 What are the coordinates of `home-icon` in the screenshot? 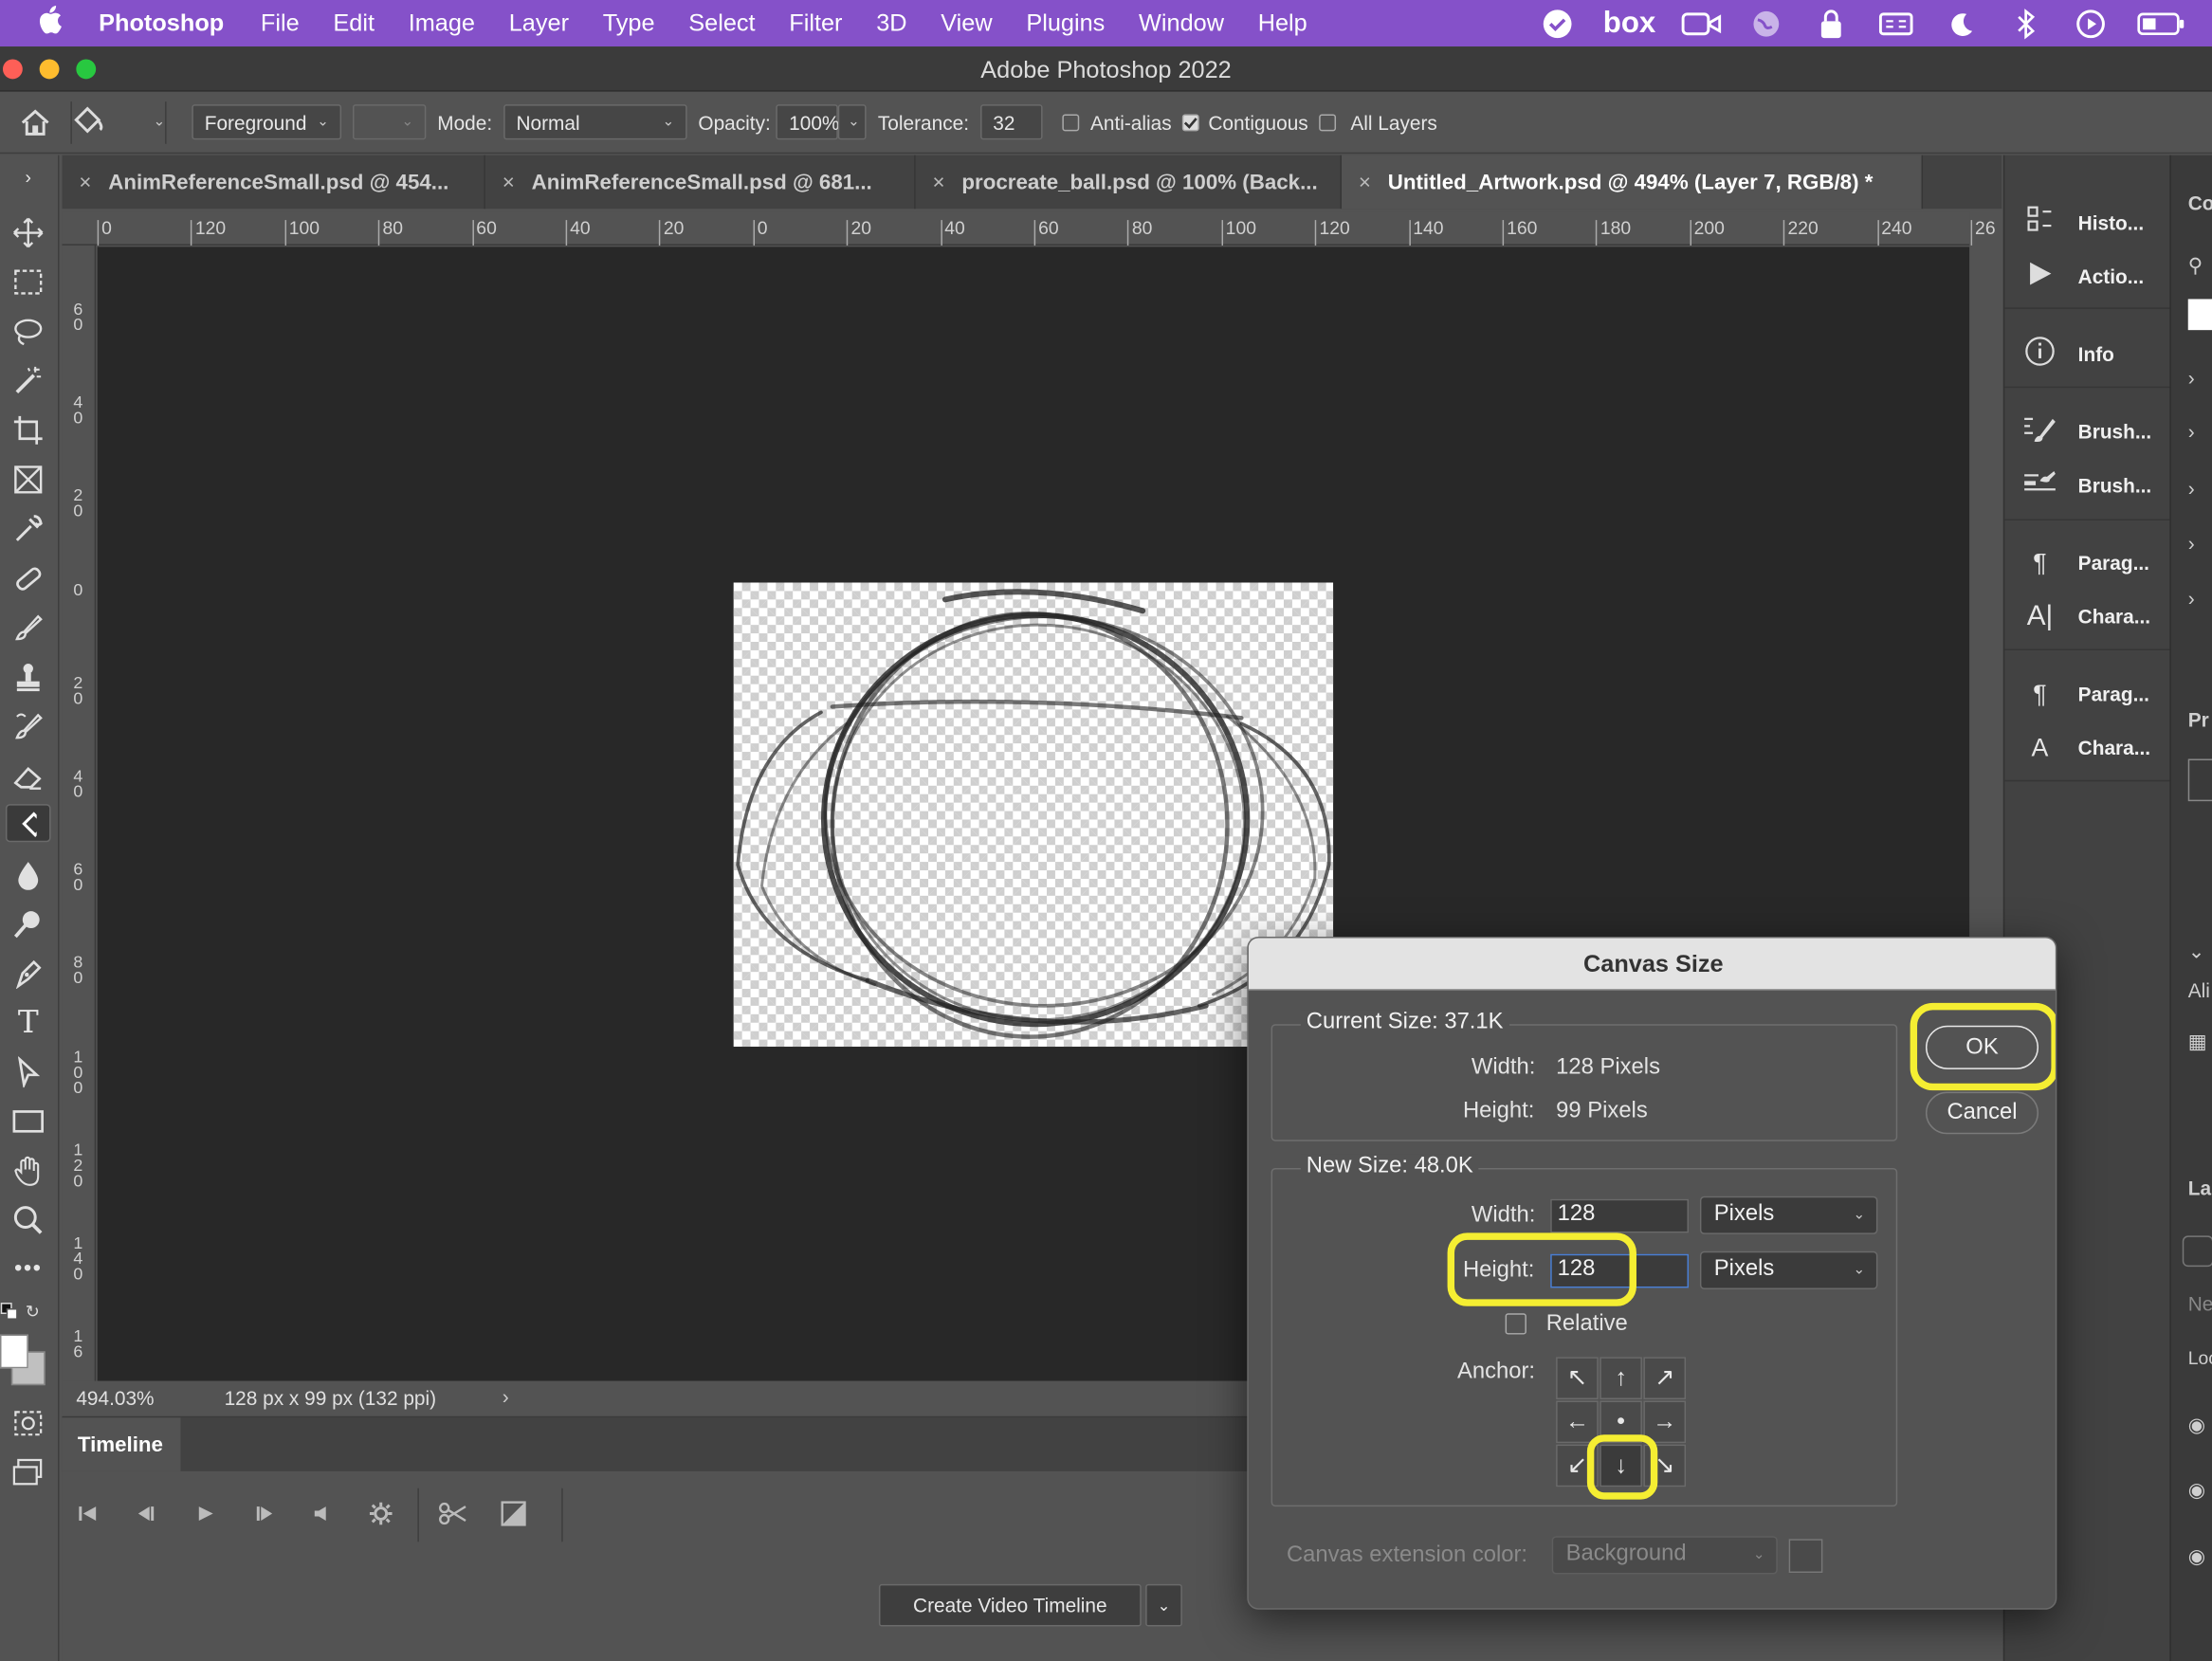 It's located at (35, 122).